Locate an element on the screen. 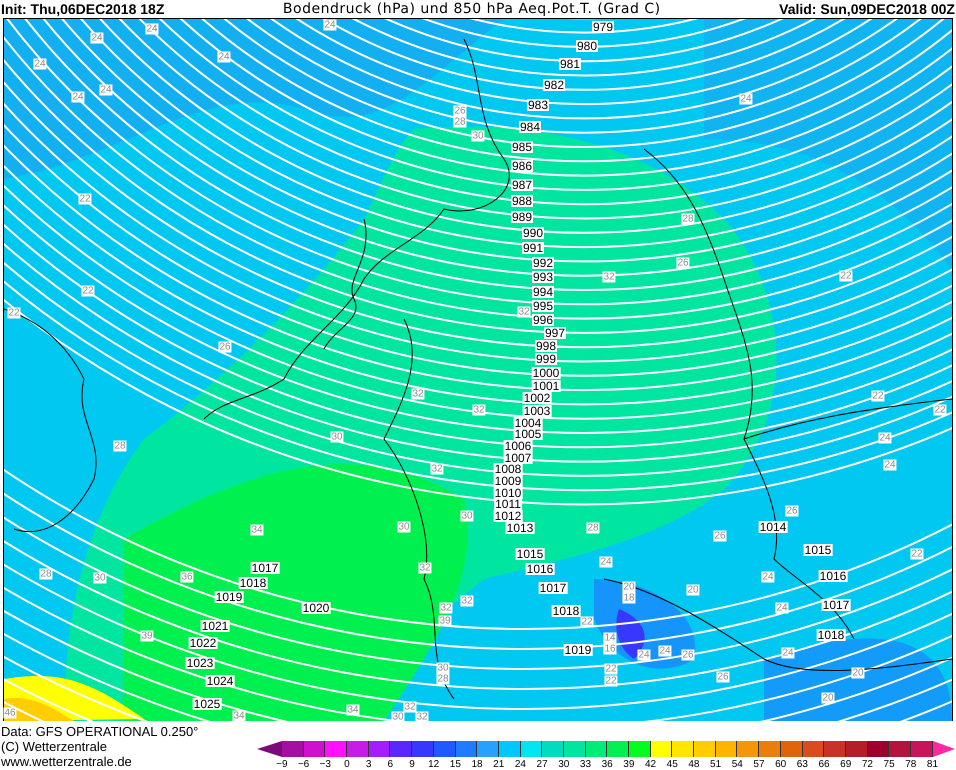 The height and width of the screenshot is (770, 956). legend-tick-label: 54 is located at coordinates (737, 764).